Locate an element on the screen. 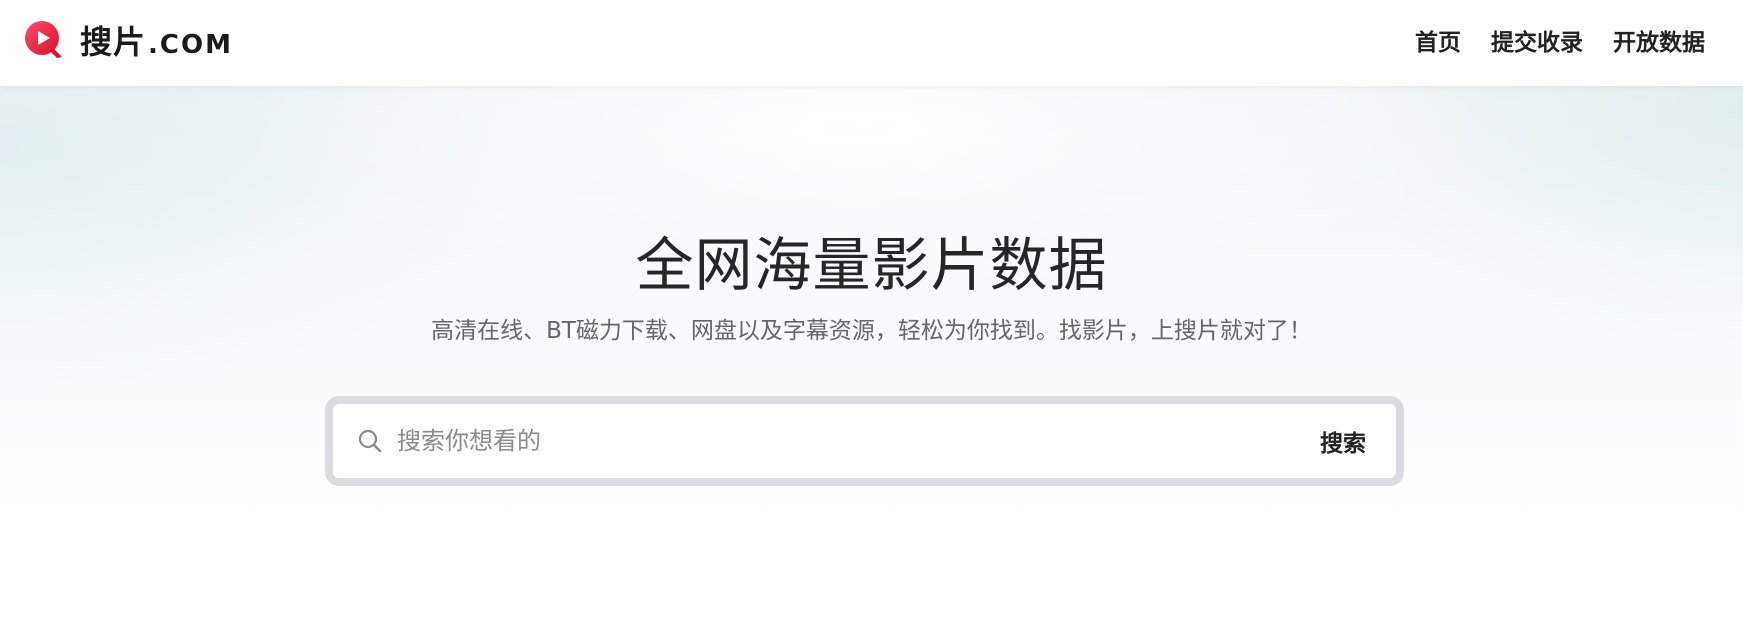  search-input is located at coordinates (856, 441).